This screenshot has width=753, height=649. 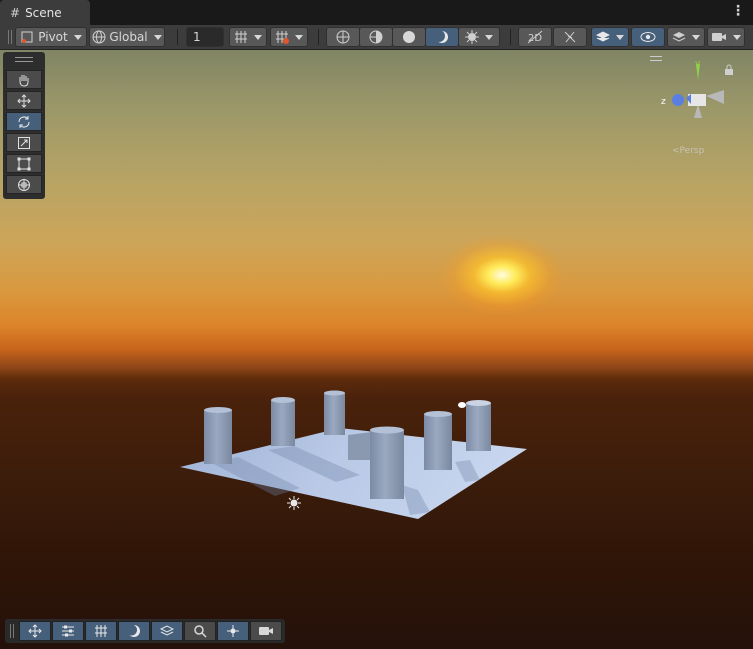 I want to click on hand-tool-button, so click(x=24, y=79).